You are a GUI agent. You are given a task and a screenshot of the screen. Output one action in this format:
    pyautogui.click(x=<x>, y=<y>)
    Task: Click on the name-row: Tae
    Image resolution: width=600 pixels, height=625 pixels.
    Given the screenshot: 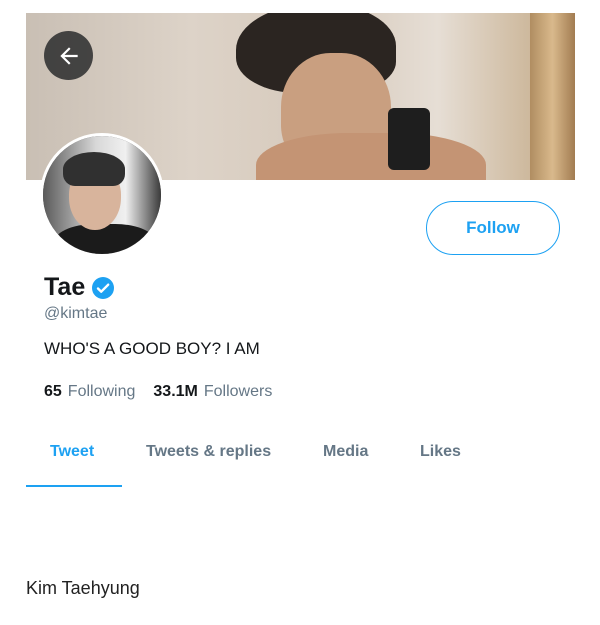 What is the action you would take?
    pyautogui.click(x=79, y=287)
    